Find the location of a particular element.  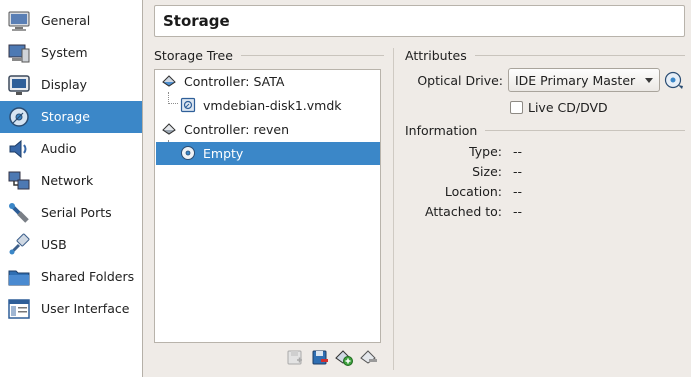

attributes-header: Attributes is located at coordinates (545, 55).